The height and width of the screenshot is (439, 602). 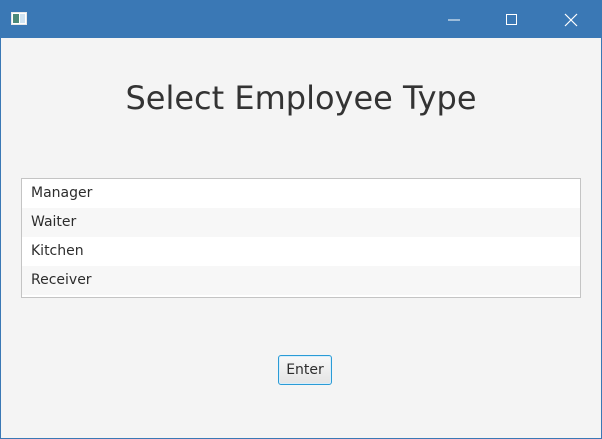 I want to click on minimize-icon, so click(x=454, y=20).